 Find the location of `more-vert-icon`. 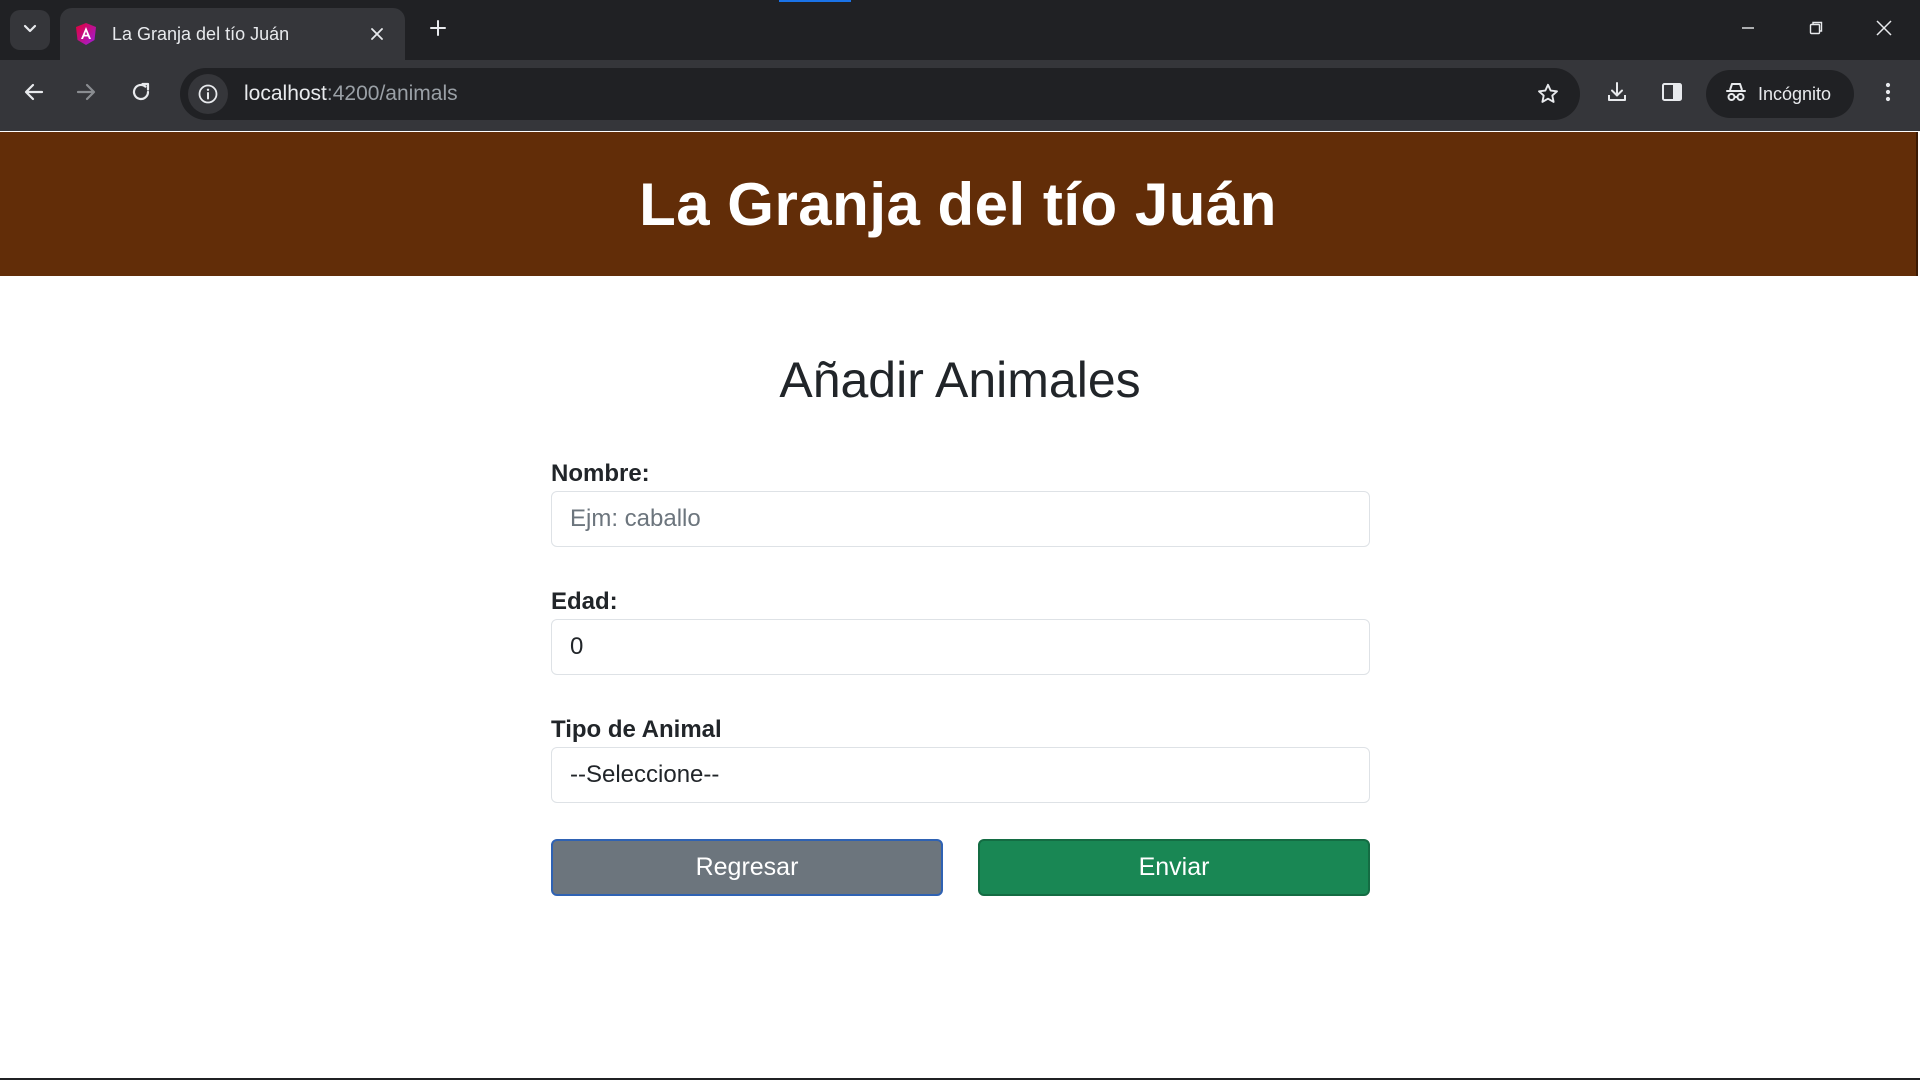

more-vert-icon is located at coordinates (1888, 94).